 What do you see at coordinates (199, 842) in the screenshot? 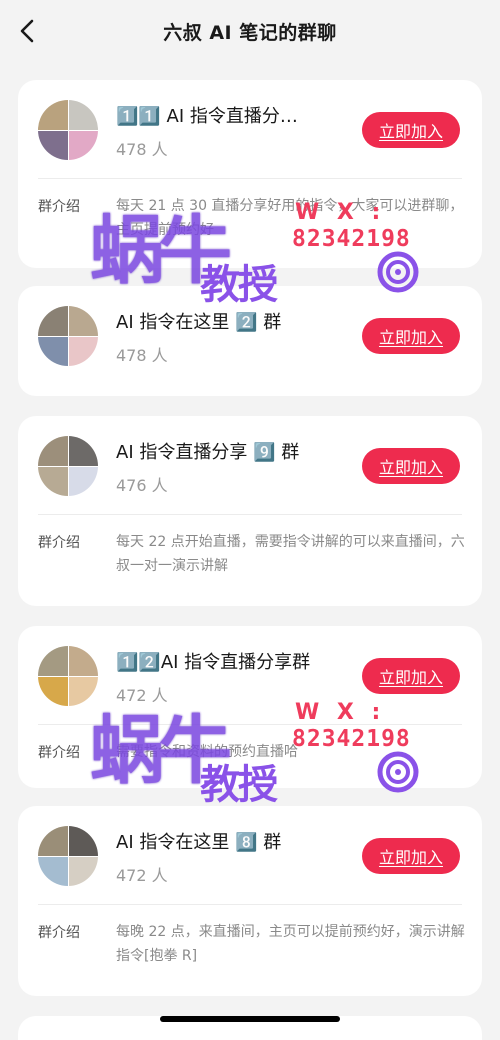
I see `group-name: AI 指令在这里 8️⃣ 群` at bounding box center [199, 842].